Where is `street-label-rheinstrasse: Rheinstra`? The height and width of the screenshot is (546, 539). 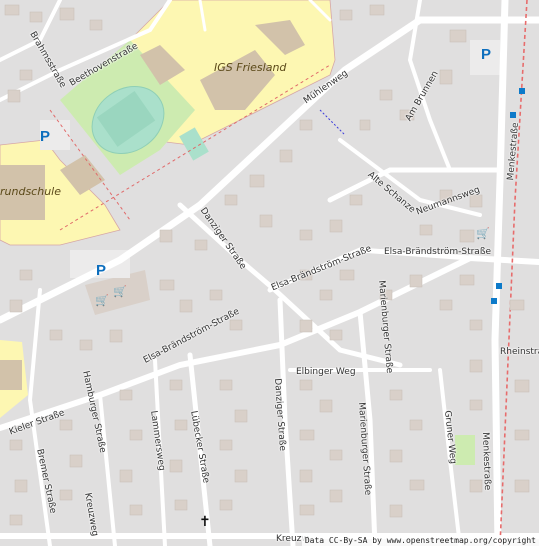
street-label-rheinstrasse: Rheinstra is located at coordinates (519, 352).